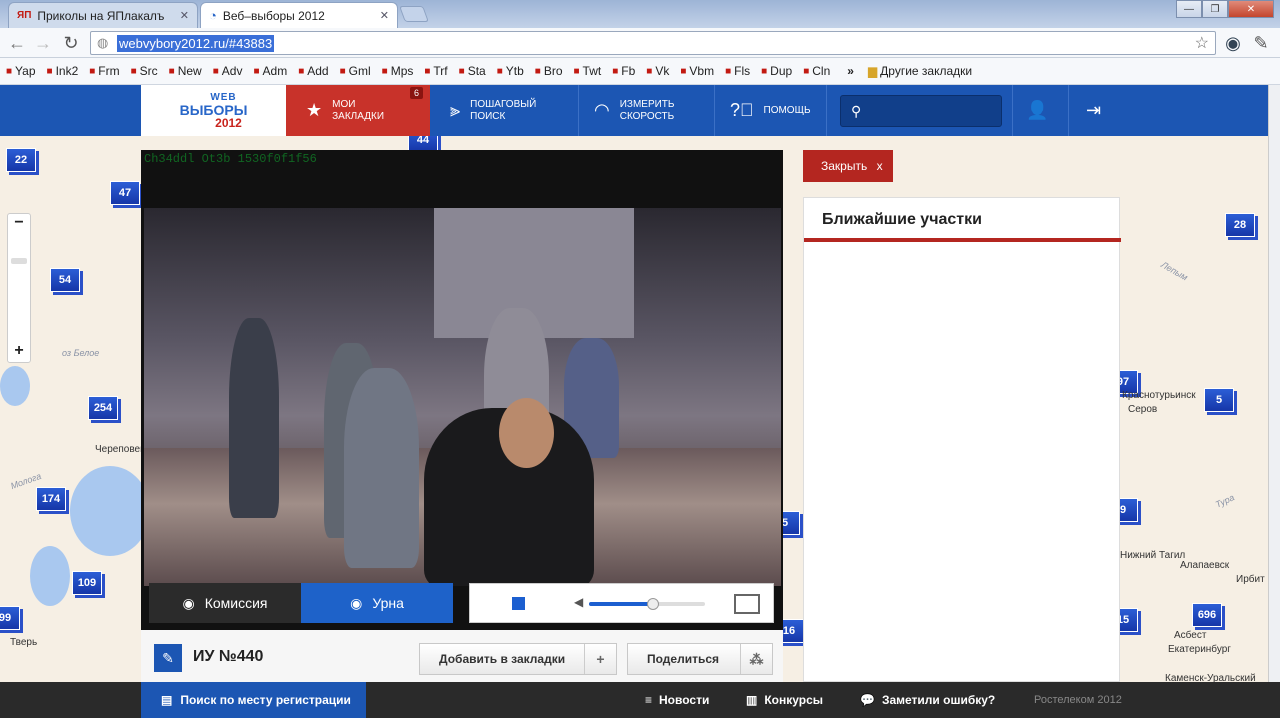 This screenshot has width=1280, height=718. Describe the element at coordinates (472, 71) in the screenshot. I see `bookmark-sta: ■ Sta` at that location.